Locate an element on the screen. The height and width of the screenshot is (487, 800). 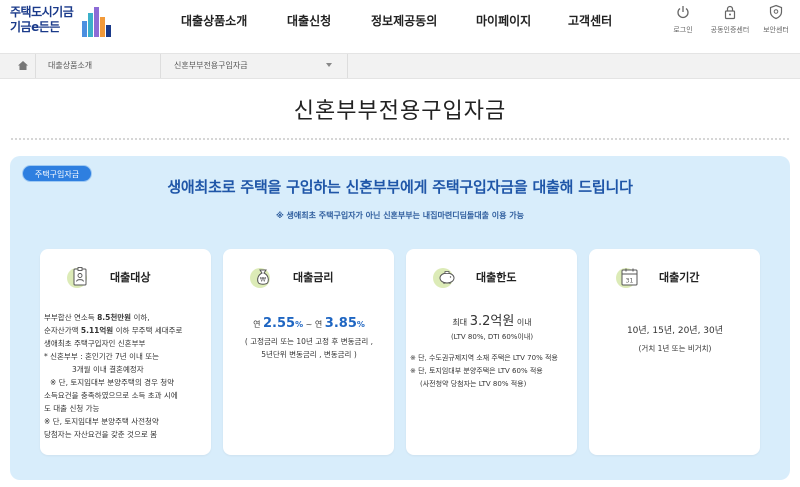
target-line-asset: 순자산가액 5.11억원 이하 무주택 세대주로 is located at coordinates (126, 330).